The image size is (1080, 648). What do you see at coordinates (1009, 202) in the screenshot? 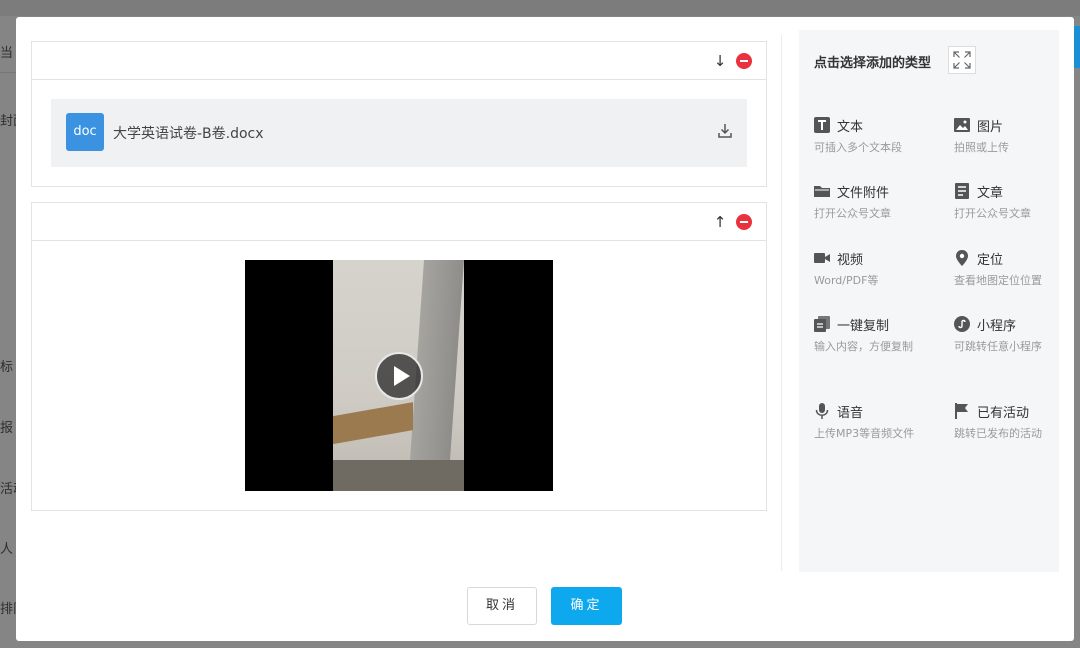
I see `palette-item-article: 文章 打开公众号文章` at bounding box center [1009, 202].